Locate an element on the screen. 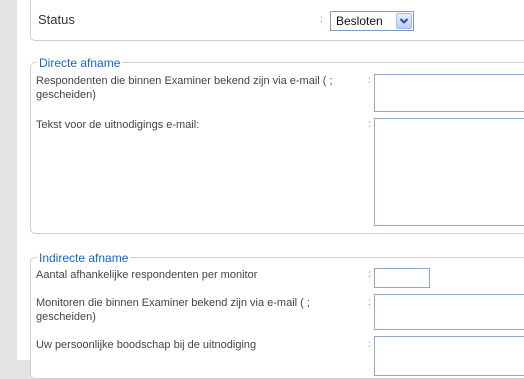  personal-message-colon: : is located at coordinates (369, 344).